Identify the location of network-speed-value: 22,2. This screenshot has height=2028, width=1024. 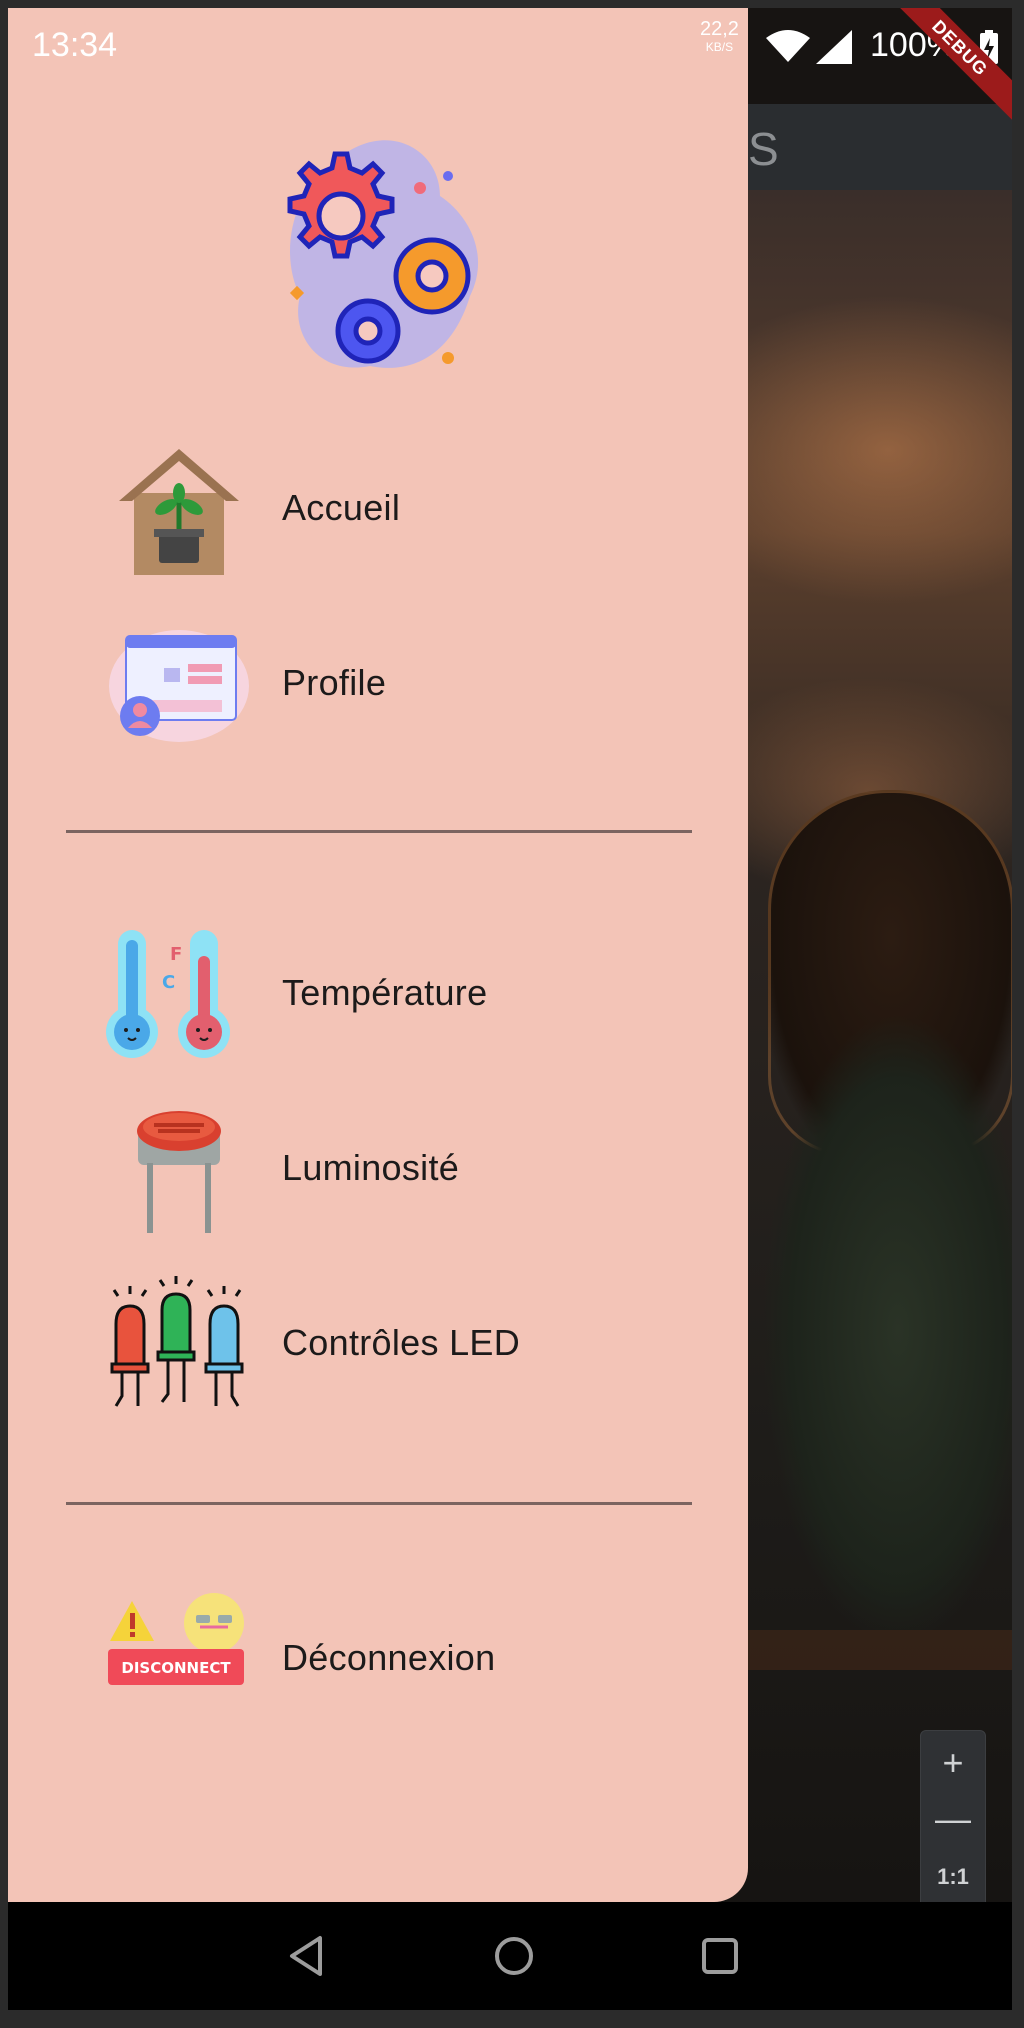
(719, 29).